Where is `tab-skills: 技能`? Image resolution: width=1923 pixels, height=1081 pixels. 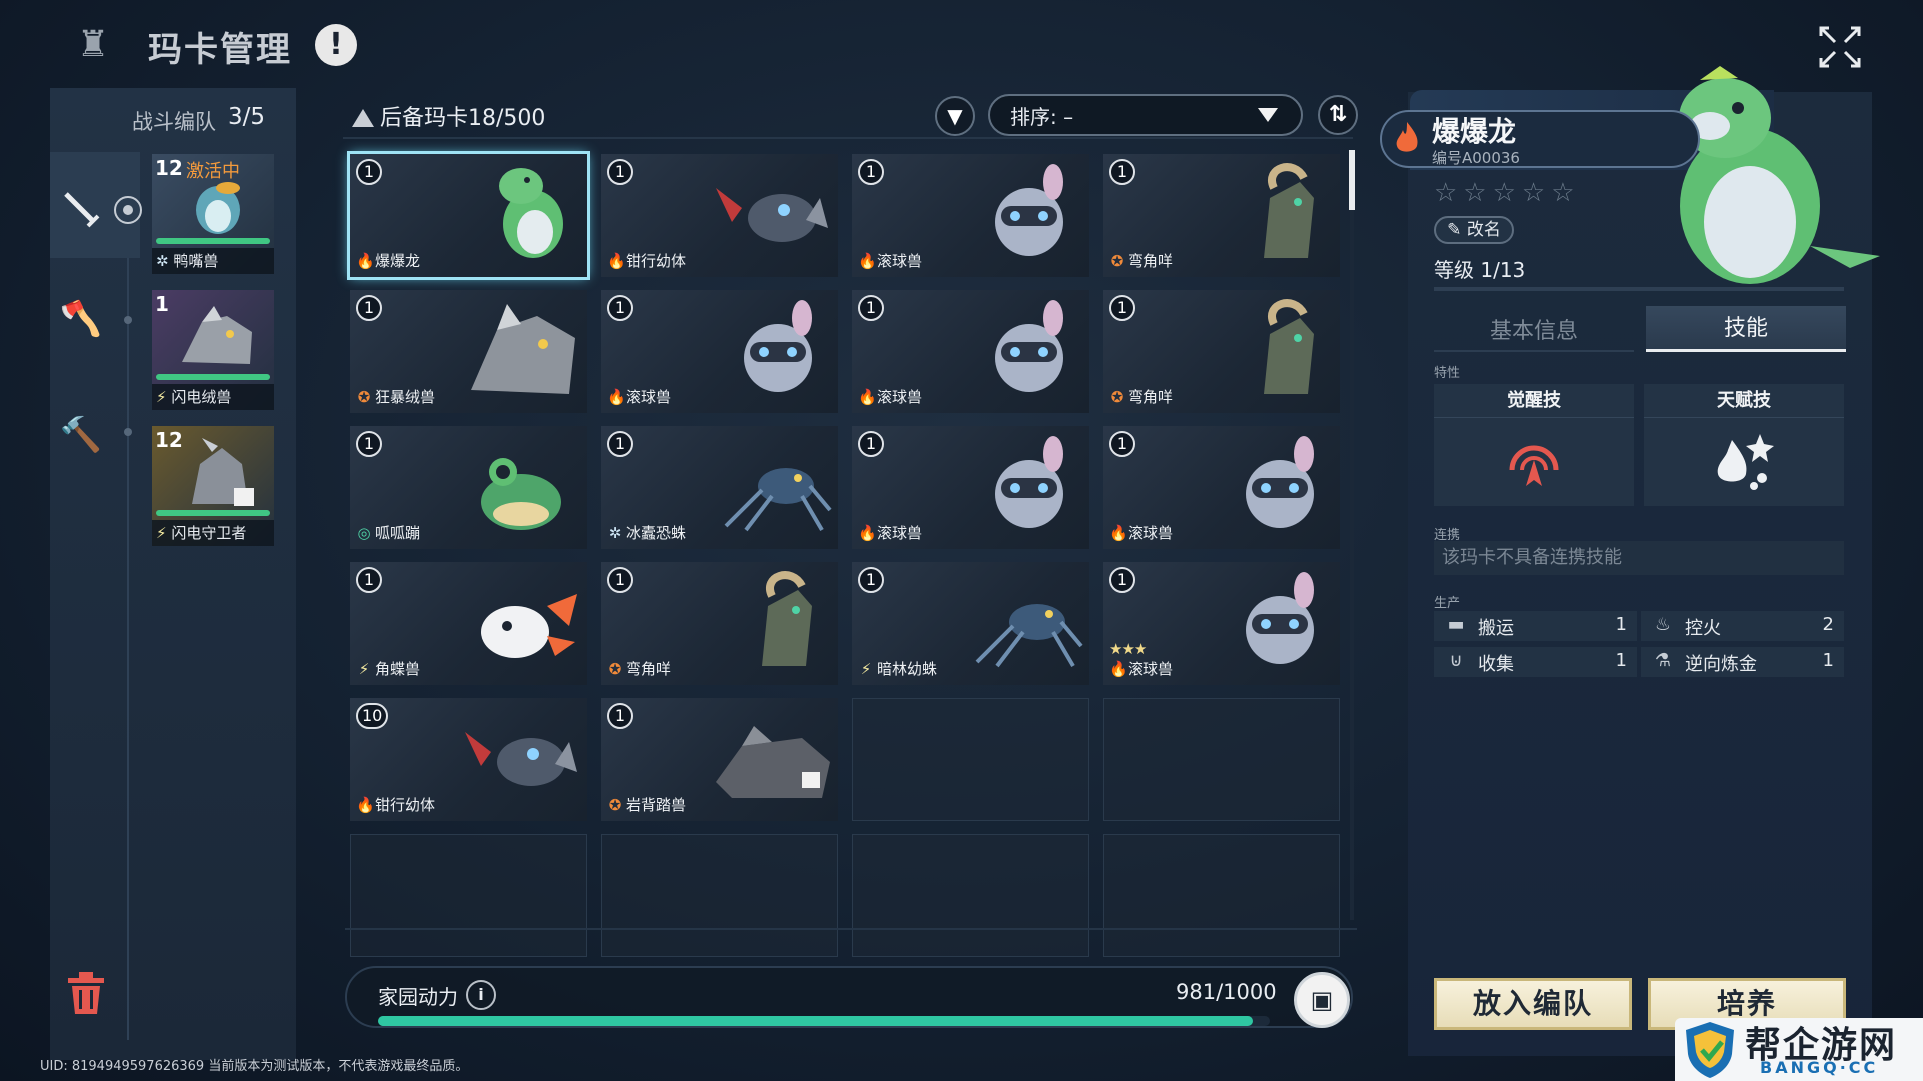
tab-skills: 技能 is located at coordinates (1746, 329).